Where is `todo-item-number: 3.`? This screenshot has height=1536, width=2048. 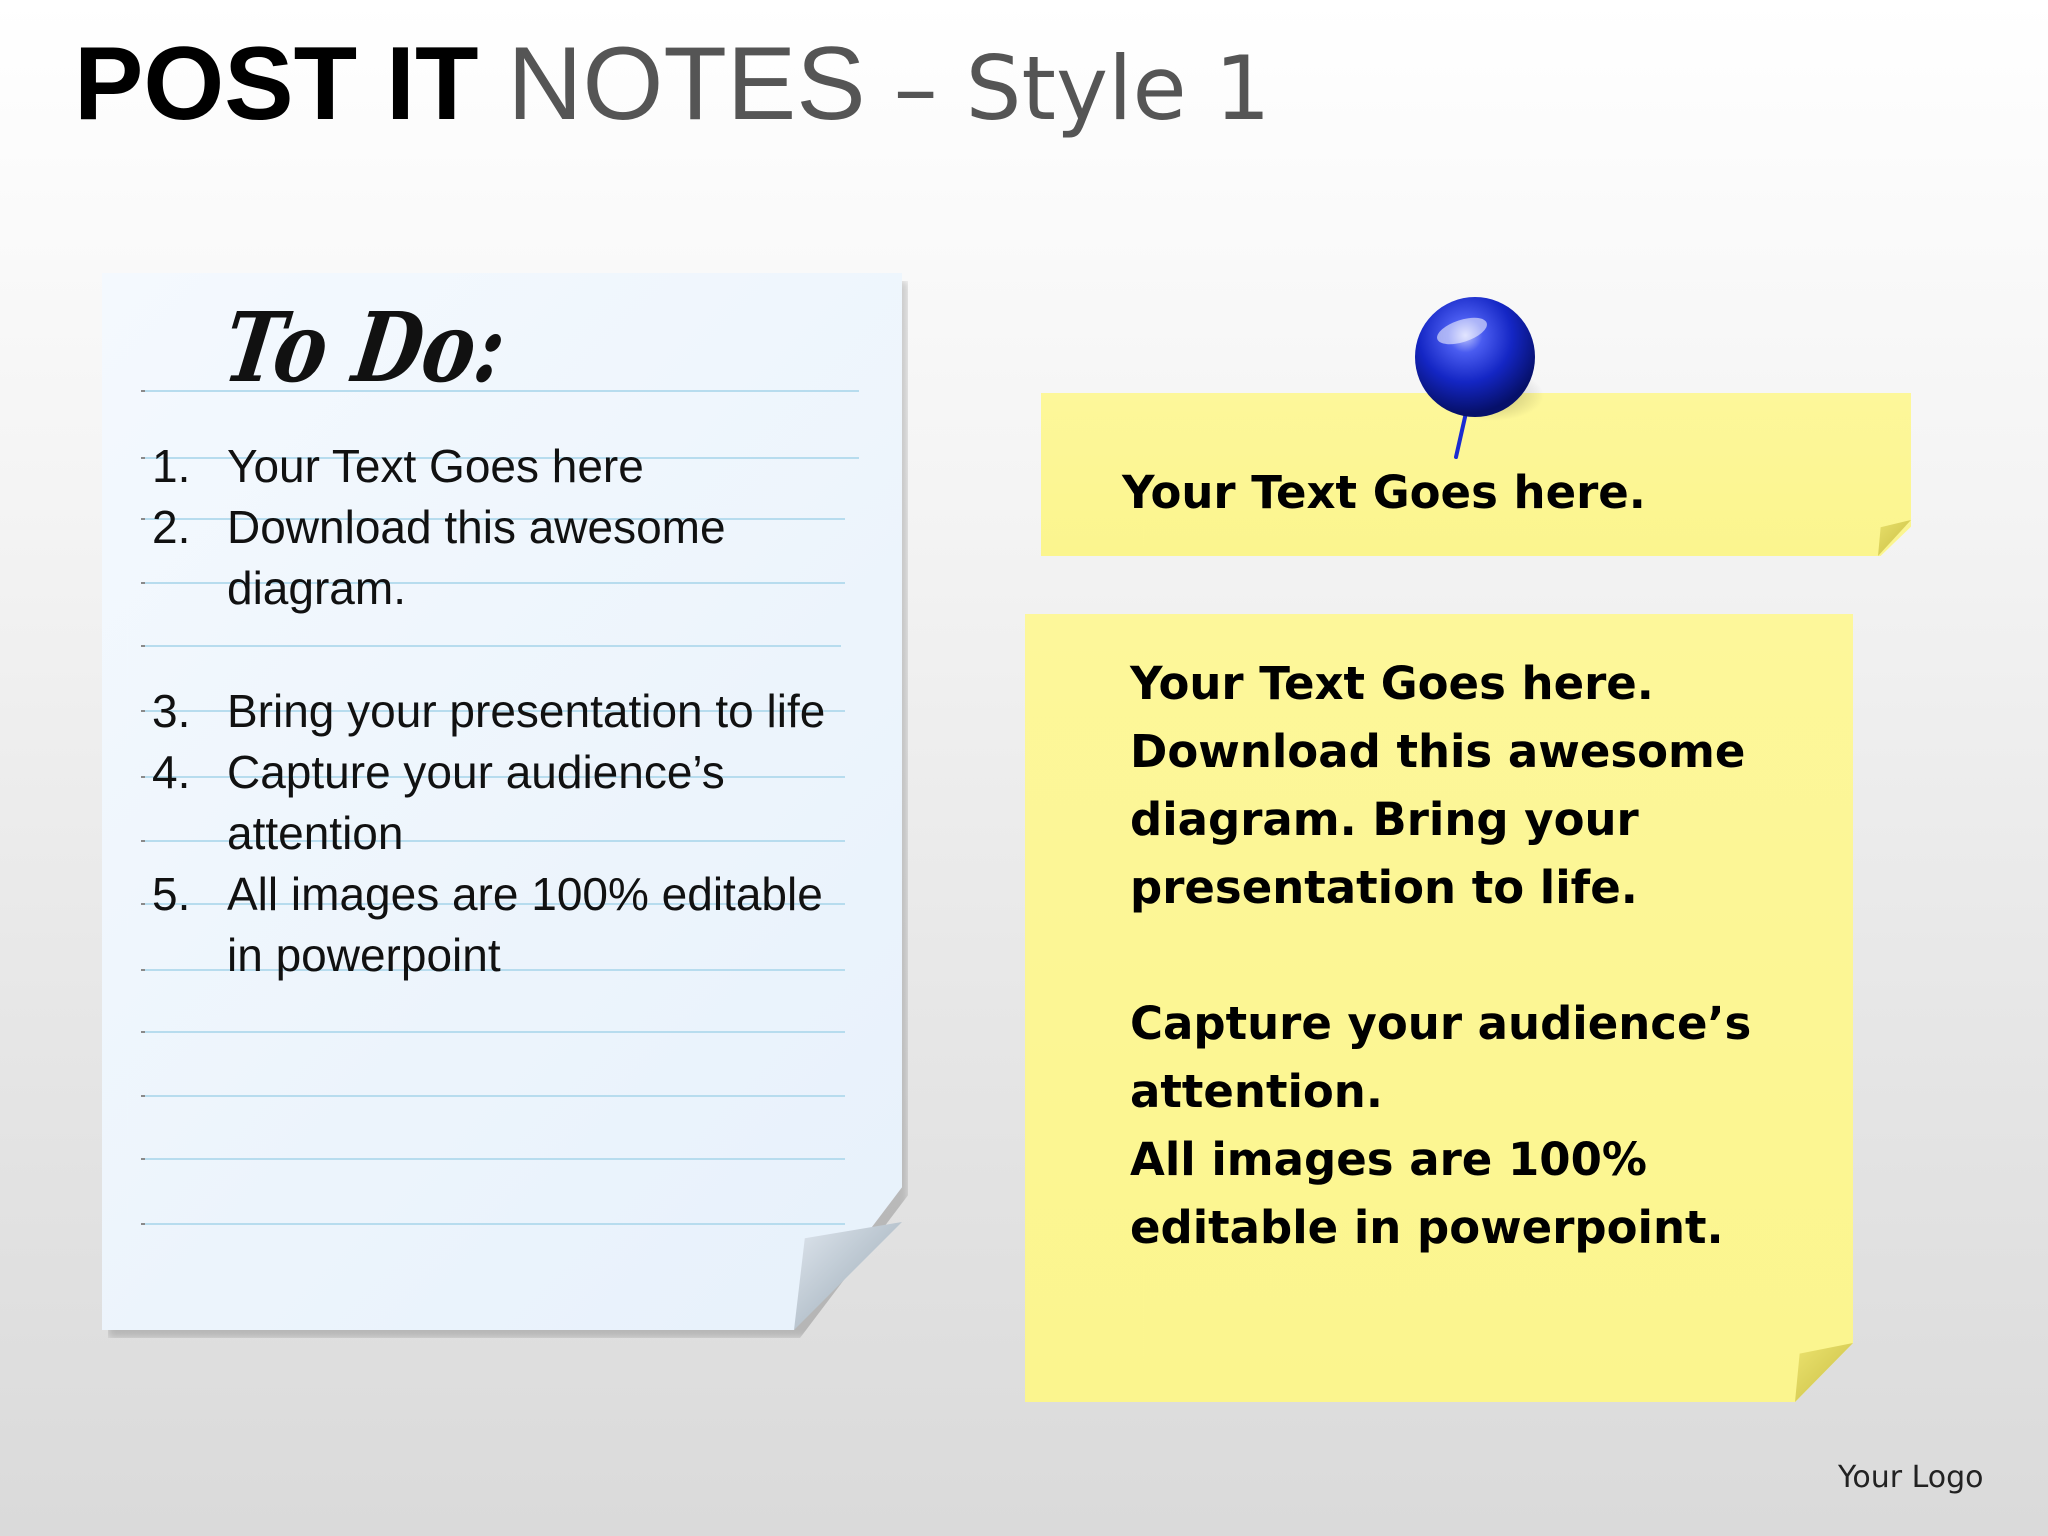 todo-item-number: 3. is located at coordinates (171, 711).